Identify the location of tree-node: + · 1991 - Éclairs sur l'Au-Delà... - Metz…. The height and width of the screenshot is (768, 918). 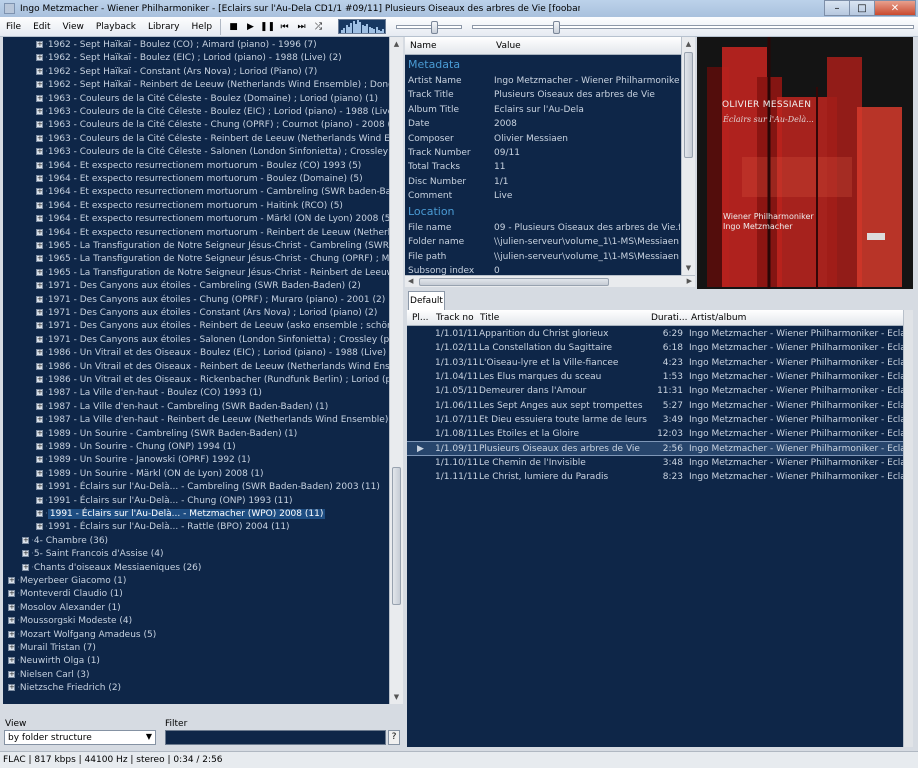
(181, 514).